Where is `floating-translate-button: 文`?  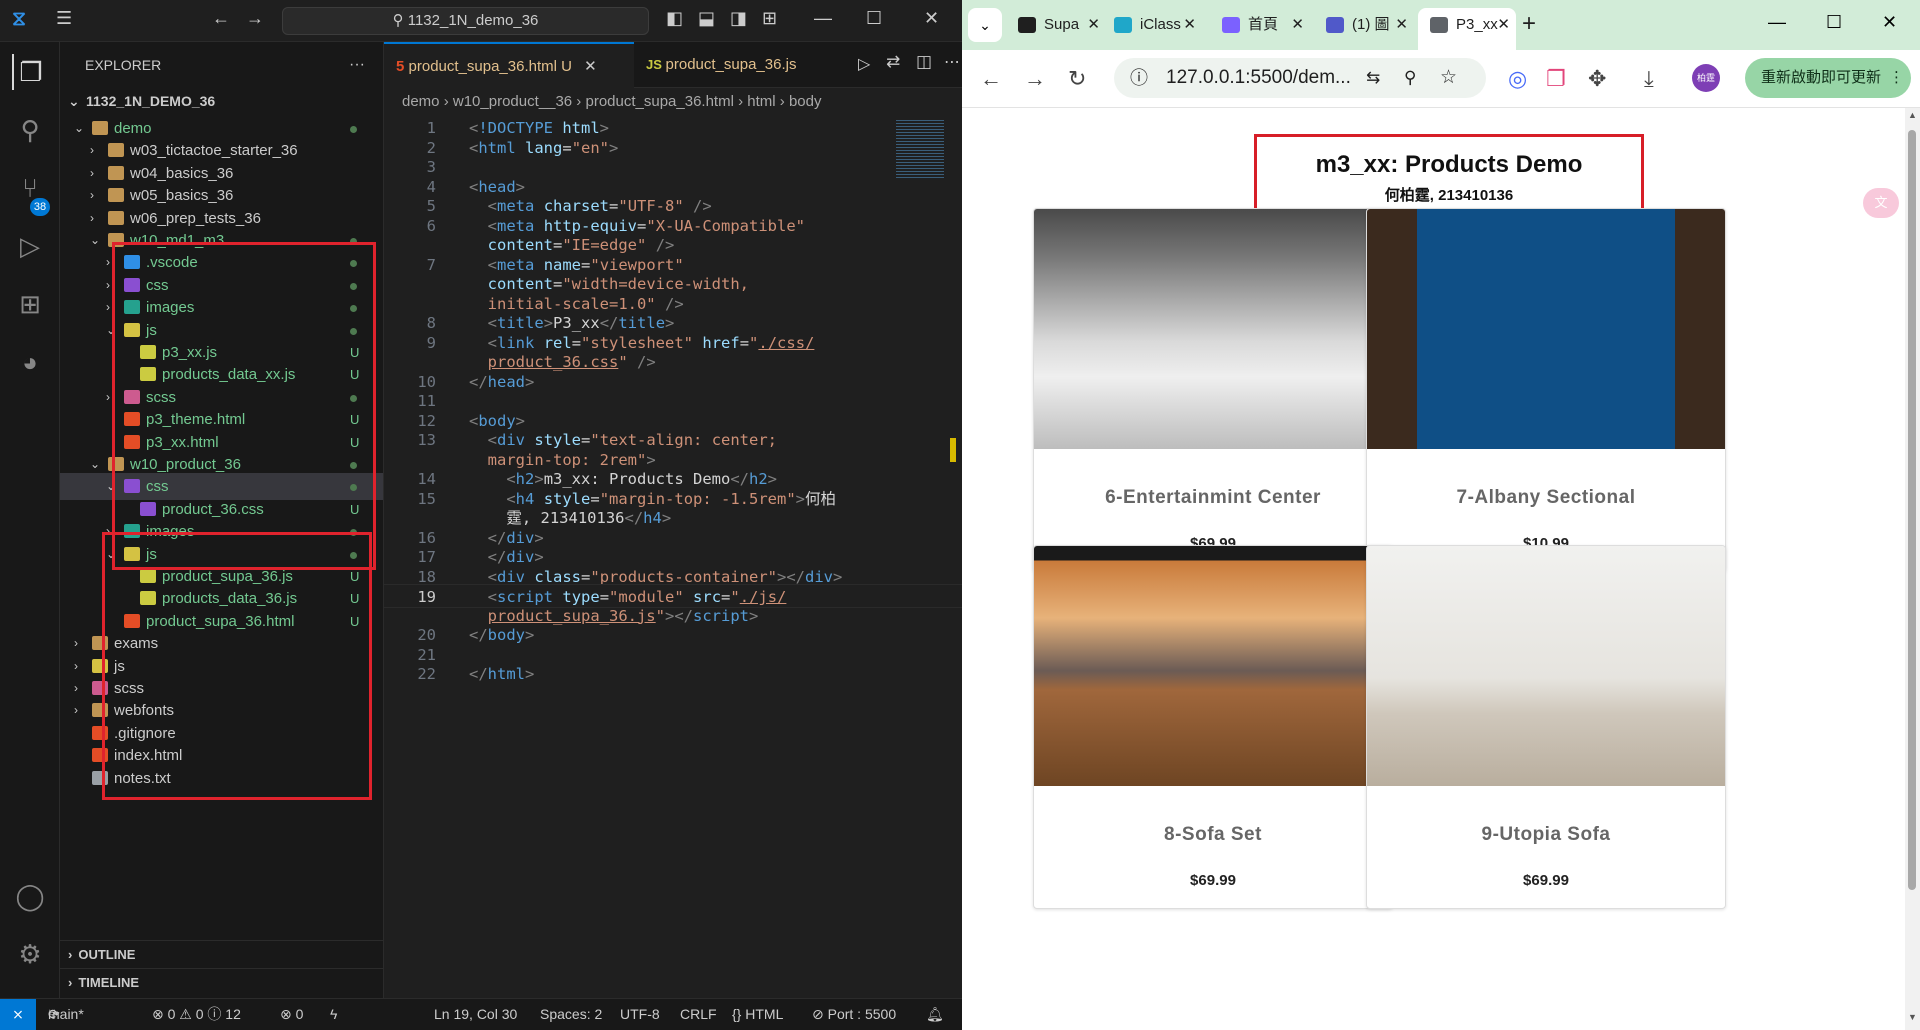 floating-translate-button: 文 is located at coordinates (1881, 203).